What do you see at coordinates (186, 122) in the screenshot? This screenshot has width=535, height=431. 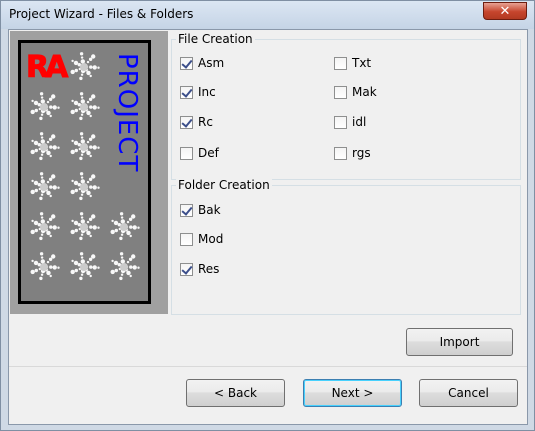 I see `checkbox-rc-box` at bounding box center [186, 122].